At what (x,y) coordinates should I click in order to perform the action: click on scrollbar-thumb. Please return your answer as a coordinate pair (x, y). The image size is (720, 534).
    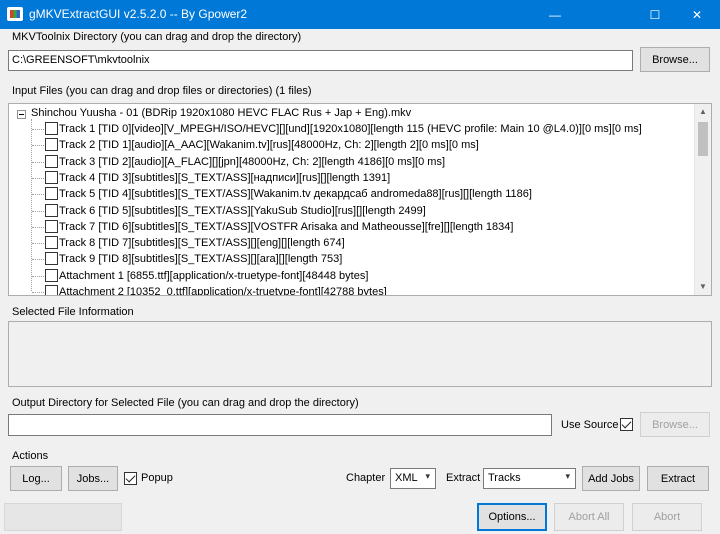
    Looking at the image, I should click on (703, 139).